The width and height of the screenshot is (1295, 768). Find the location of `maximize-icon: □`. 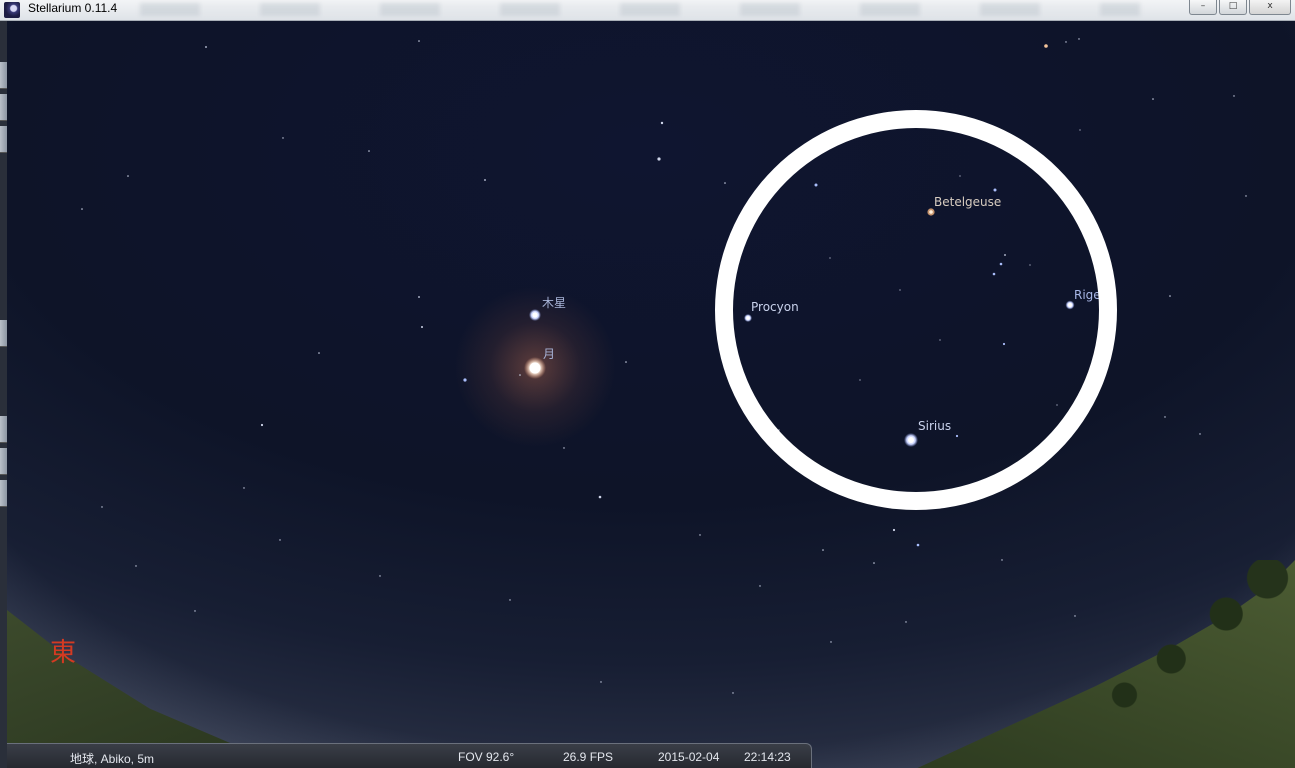

maximize-icon: □ is located at coordinates (1233, 7).